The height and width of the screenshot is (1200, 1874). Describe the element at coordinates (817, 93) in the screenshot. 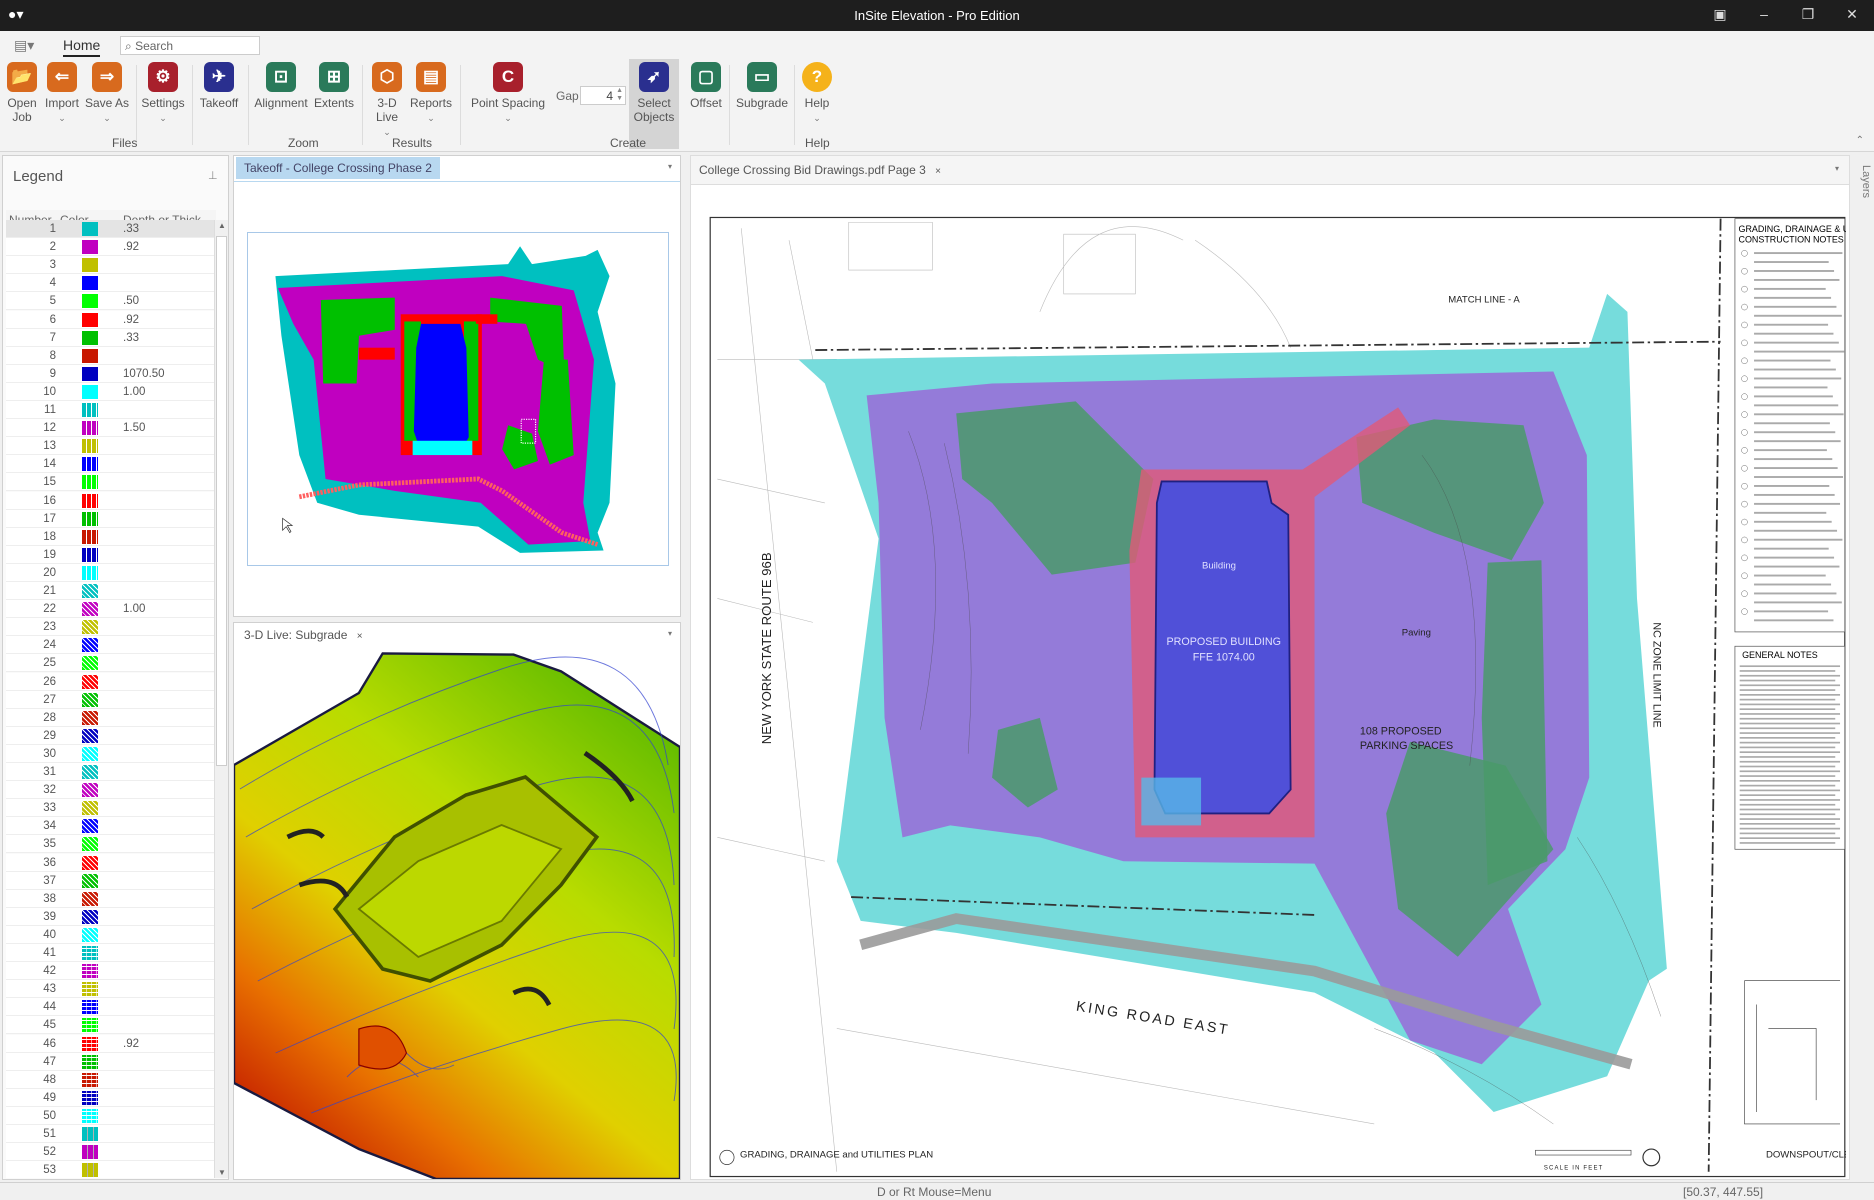

I see `help-button: ? Help ⌄` at that location.